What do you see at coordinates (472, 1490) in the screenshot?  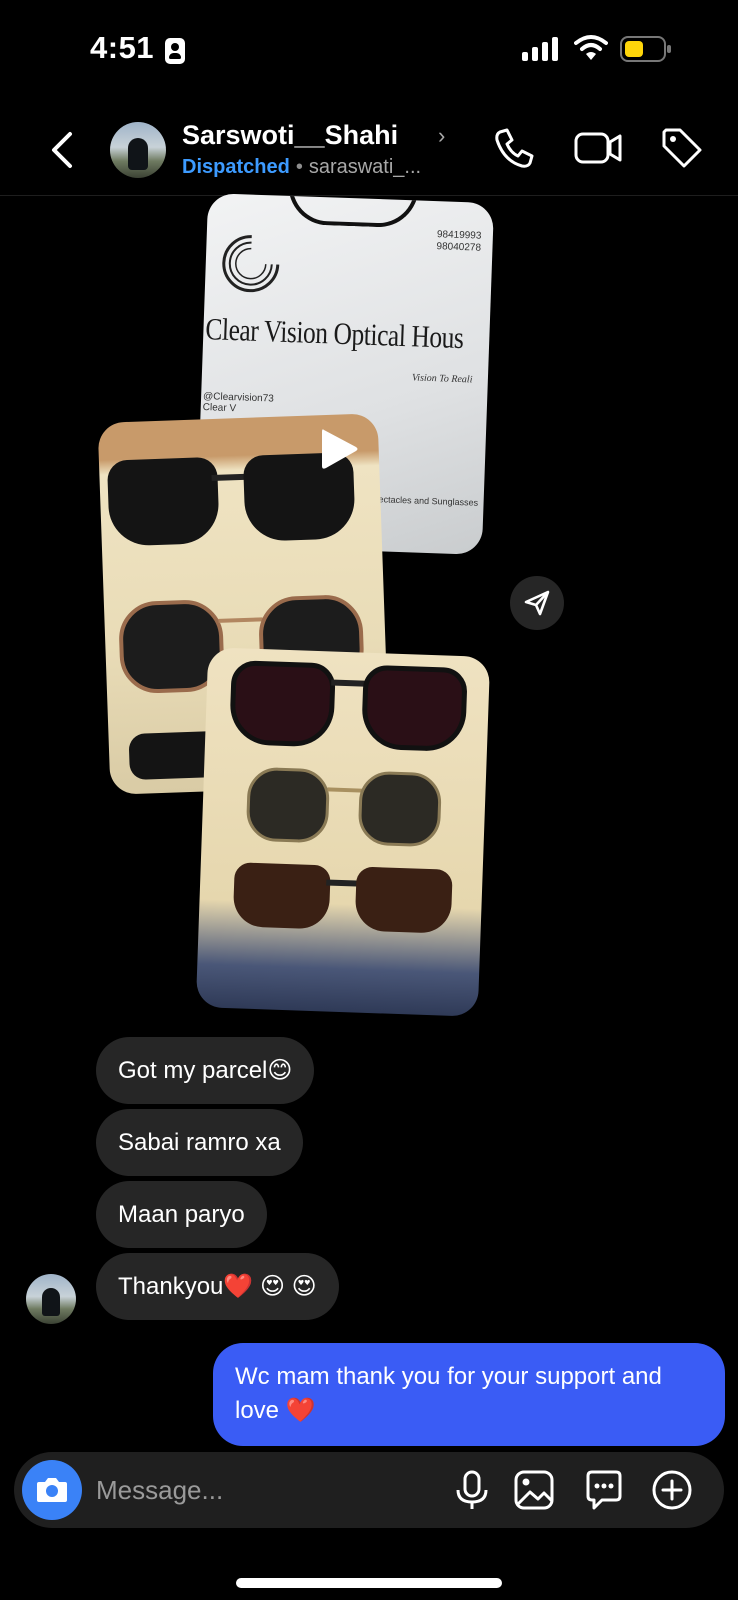 I see `microphone-icon` at bounding box center [472, 1490].